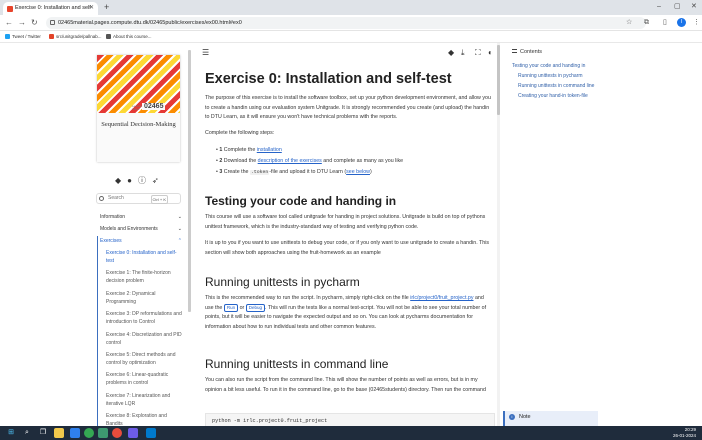 This screenshot has width=702, height=440. What do you see at coordinates (91, 8) in the screenshot?
I see `close-tab-icon: ✕` at bounding box center [91, 8].